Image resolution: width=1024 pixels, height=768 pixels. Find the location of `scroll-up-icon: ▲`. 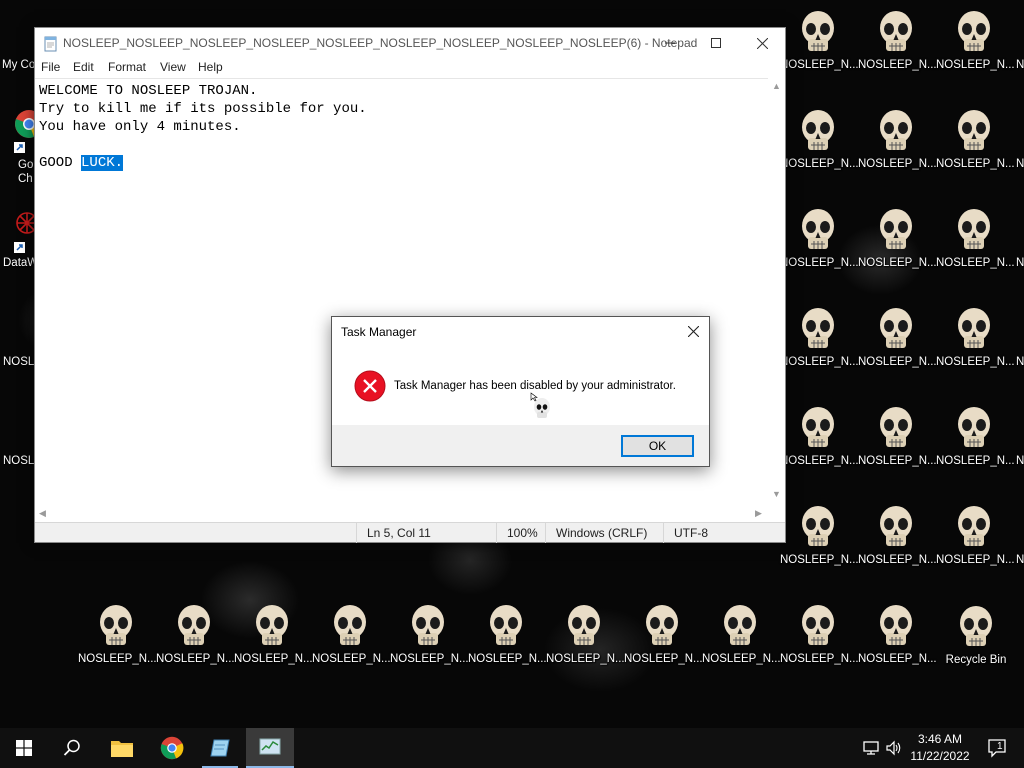

scroll-up-icon: ▲ is located at coordinates (776, 86).